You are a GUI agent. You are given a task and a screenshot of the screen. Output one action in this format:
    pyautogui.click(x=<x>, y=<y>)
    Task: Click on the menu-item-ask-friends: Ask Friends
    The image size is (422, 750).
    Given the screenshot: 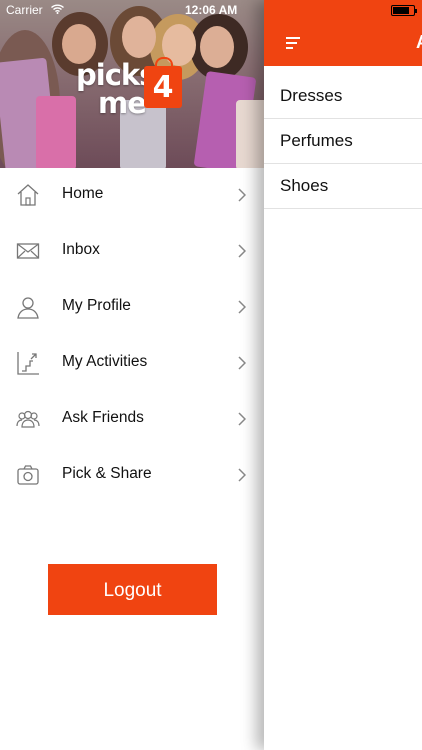 What is the action you would take?
    pyautogui.click(x=132, y=419)
    